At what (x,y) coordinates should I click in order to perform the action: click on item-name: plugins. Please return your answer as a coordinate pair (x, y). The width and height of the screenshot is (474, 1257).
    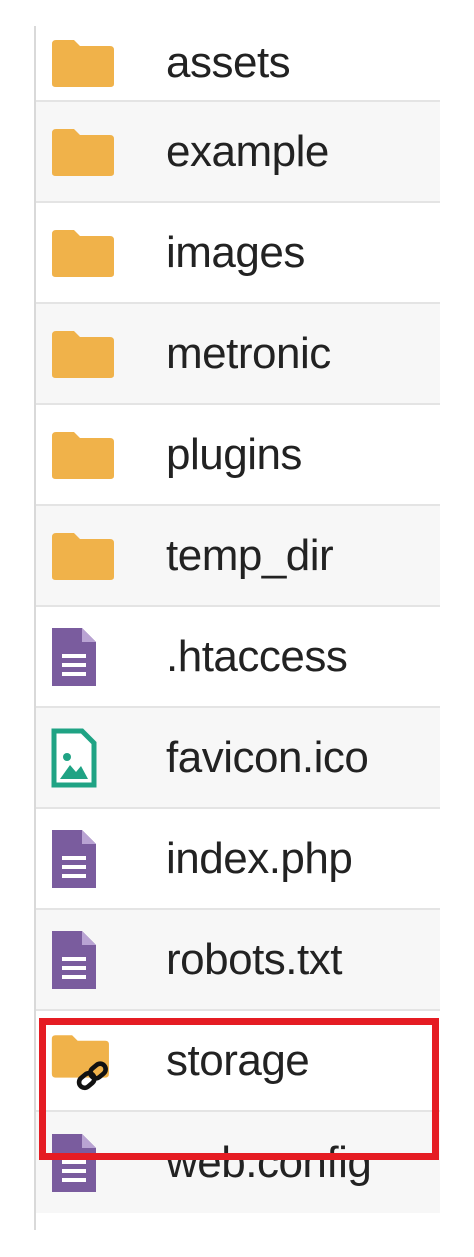
    Looking at the image, I should click on (234, 454).